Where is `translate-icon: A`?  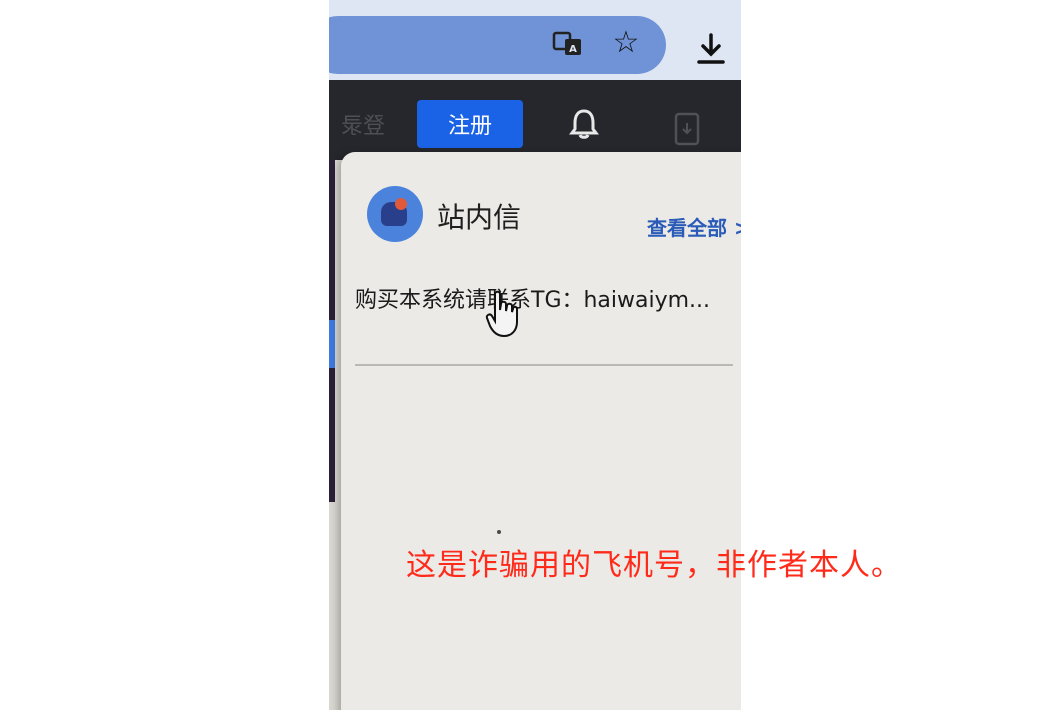
translate-icon: A is located at coordinates (568, 44).